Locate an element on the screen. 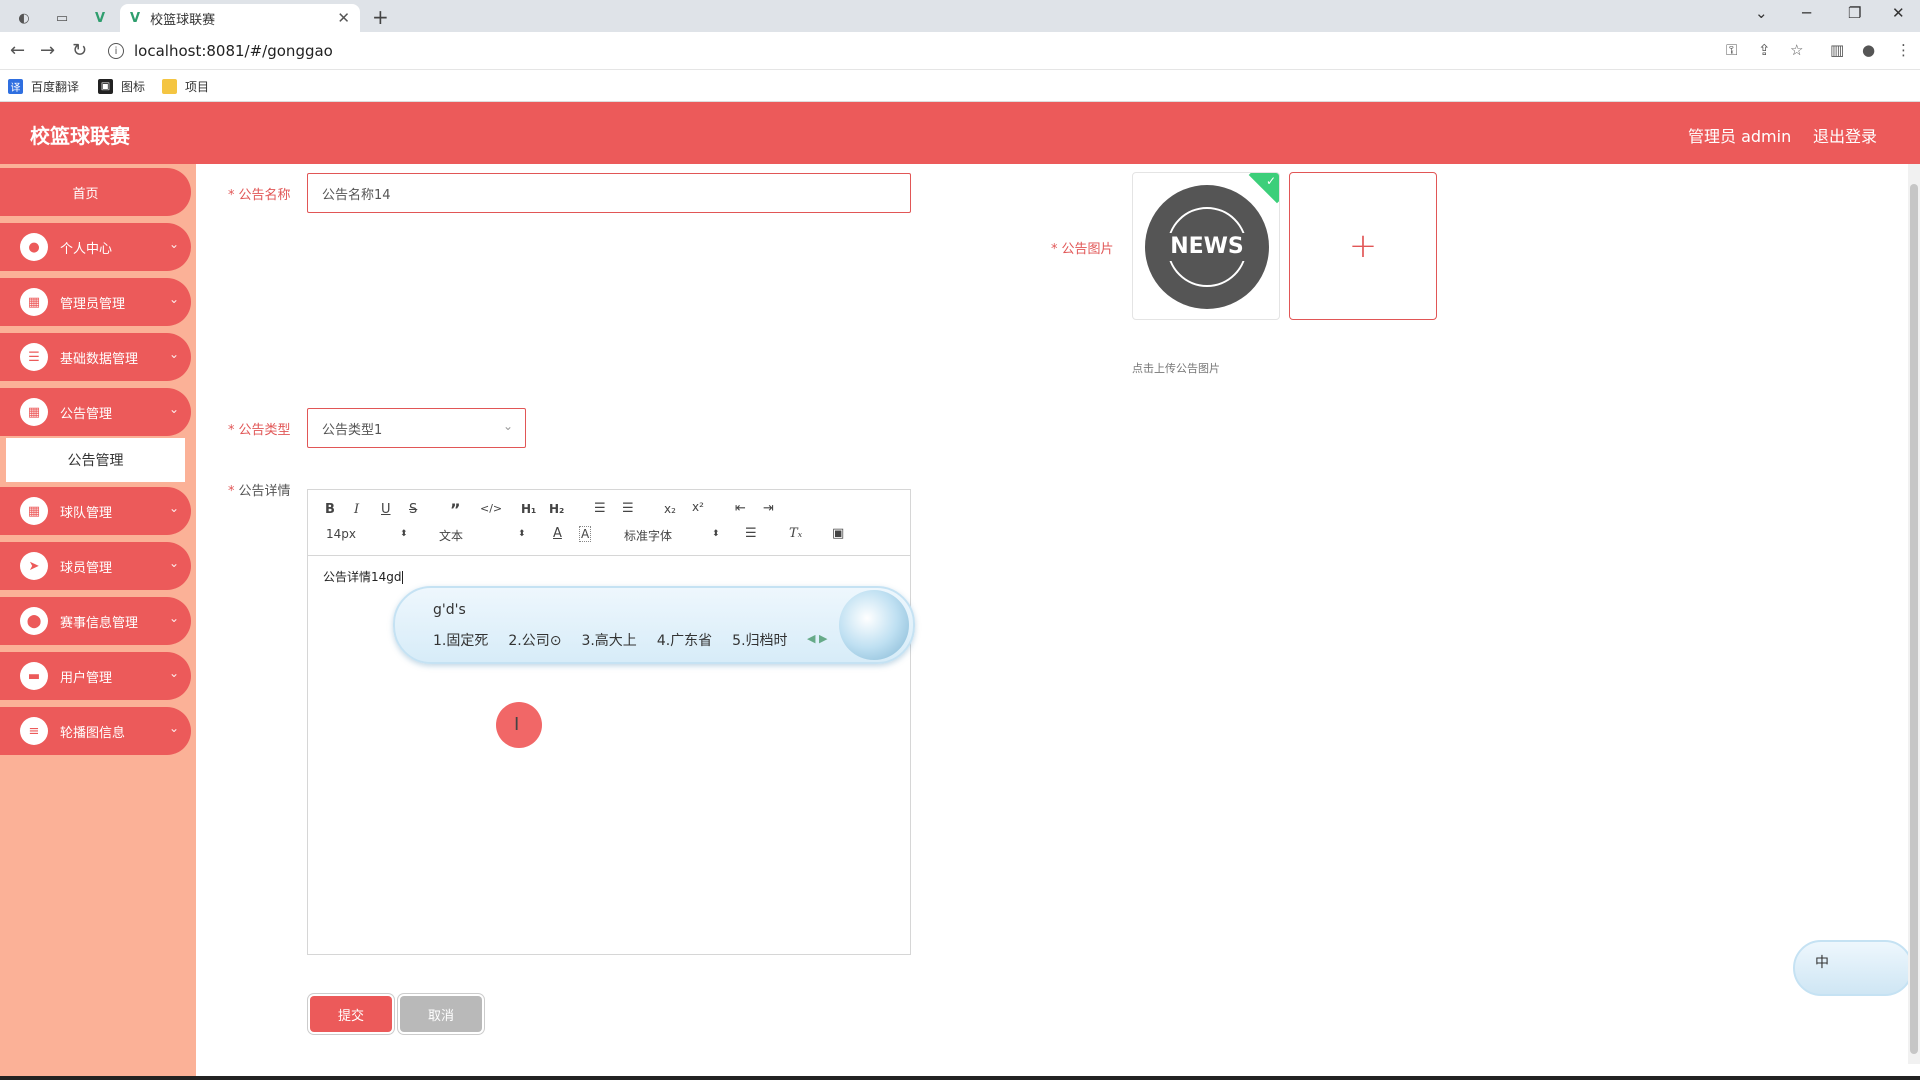 Image resolution: width=1920 pixels, height=1080 pixels. send-icon: ➤ is located at coordinates (34, 566).